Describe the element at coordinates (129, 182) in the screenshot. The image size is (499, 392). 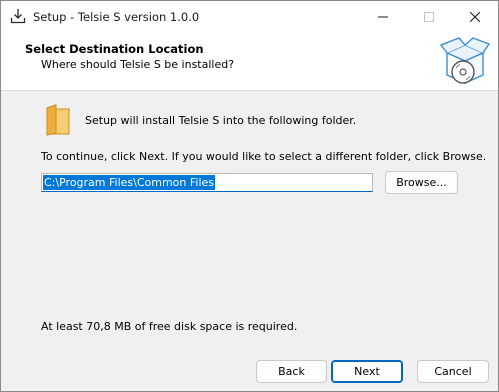
I see `destination-path-value: C:\Program Files\Common Files` at that location.